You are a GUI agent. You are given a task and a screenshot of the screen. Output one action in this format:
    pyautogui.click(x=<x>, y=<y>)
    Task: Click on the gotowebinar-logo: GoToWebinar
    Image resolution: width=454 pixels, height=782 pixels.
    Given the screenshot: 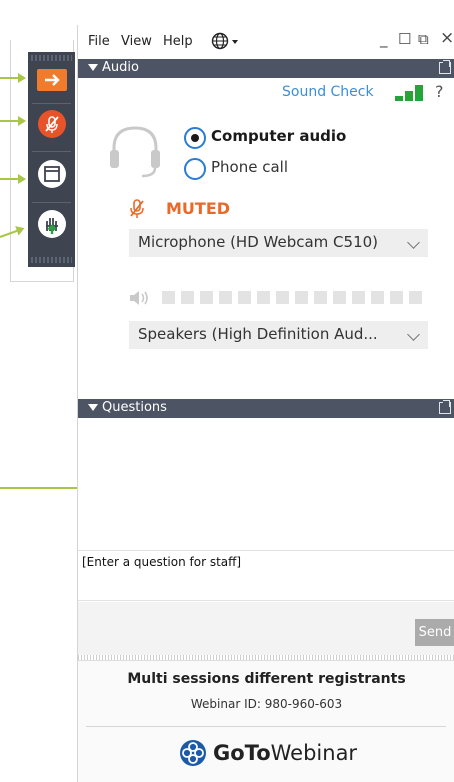 What is the action you would take?
    pyautogui.click(x=268, y=753)
    